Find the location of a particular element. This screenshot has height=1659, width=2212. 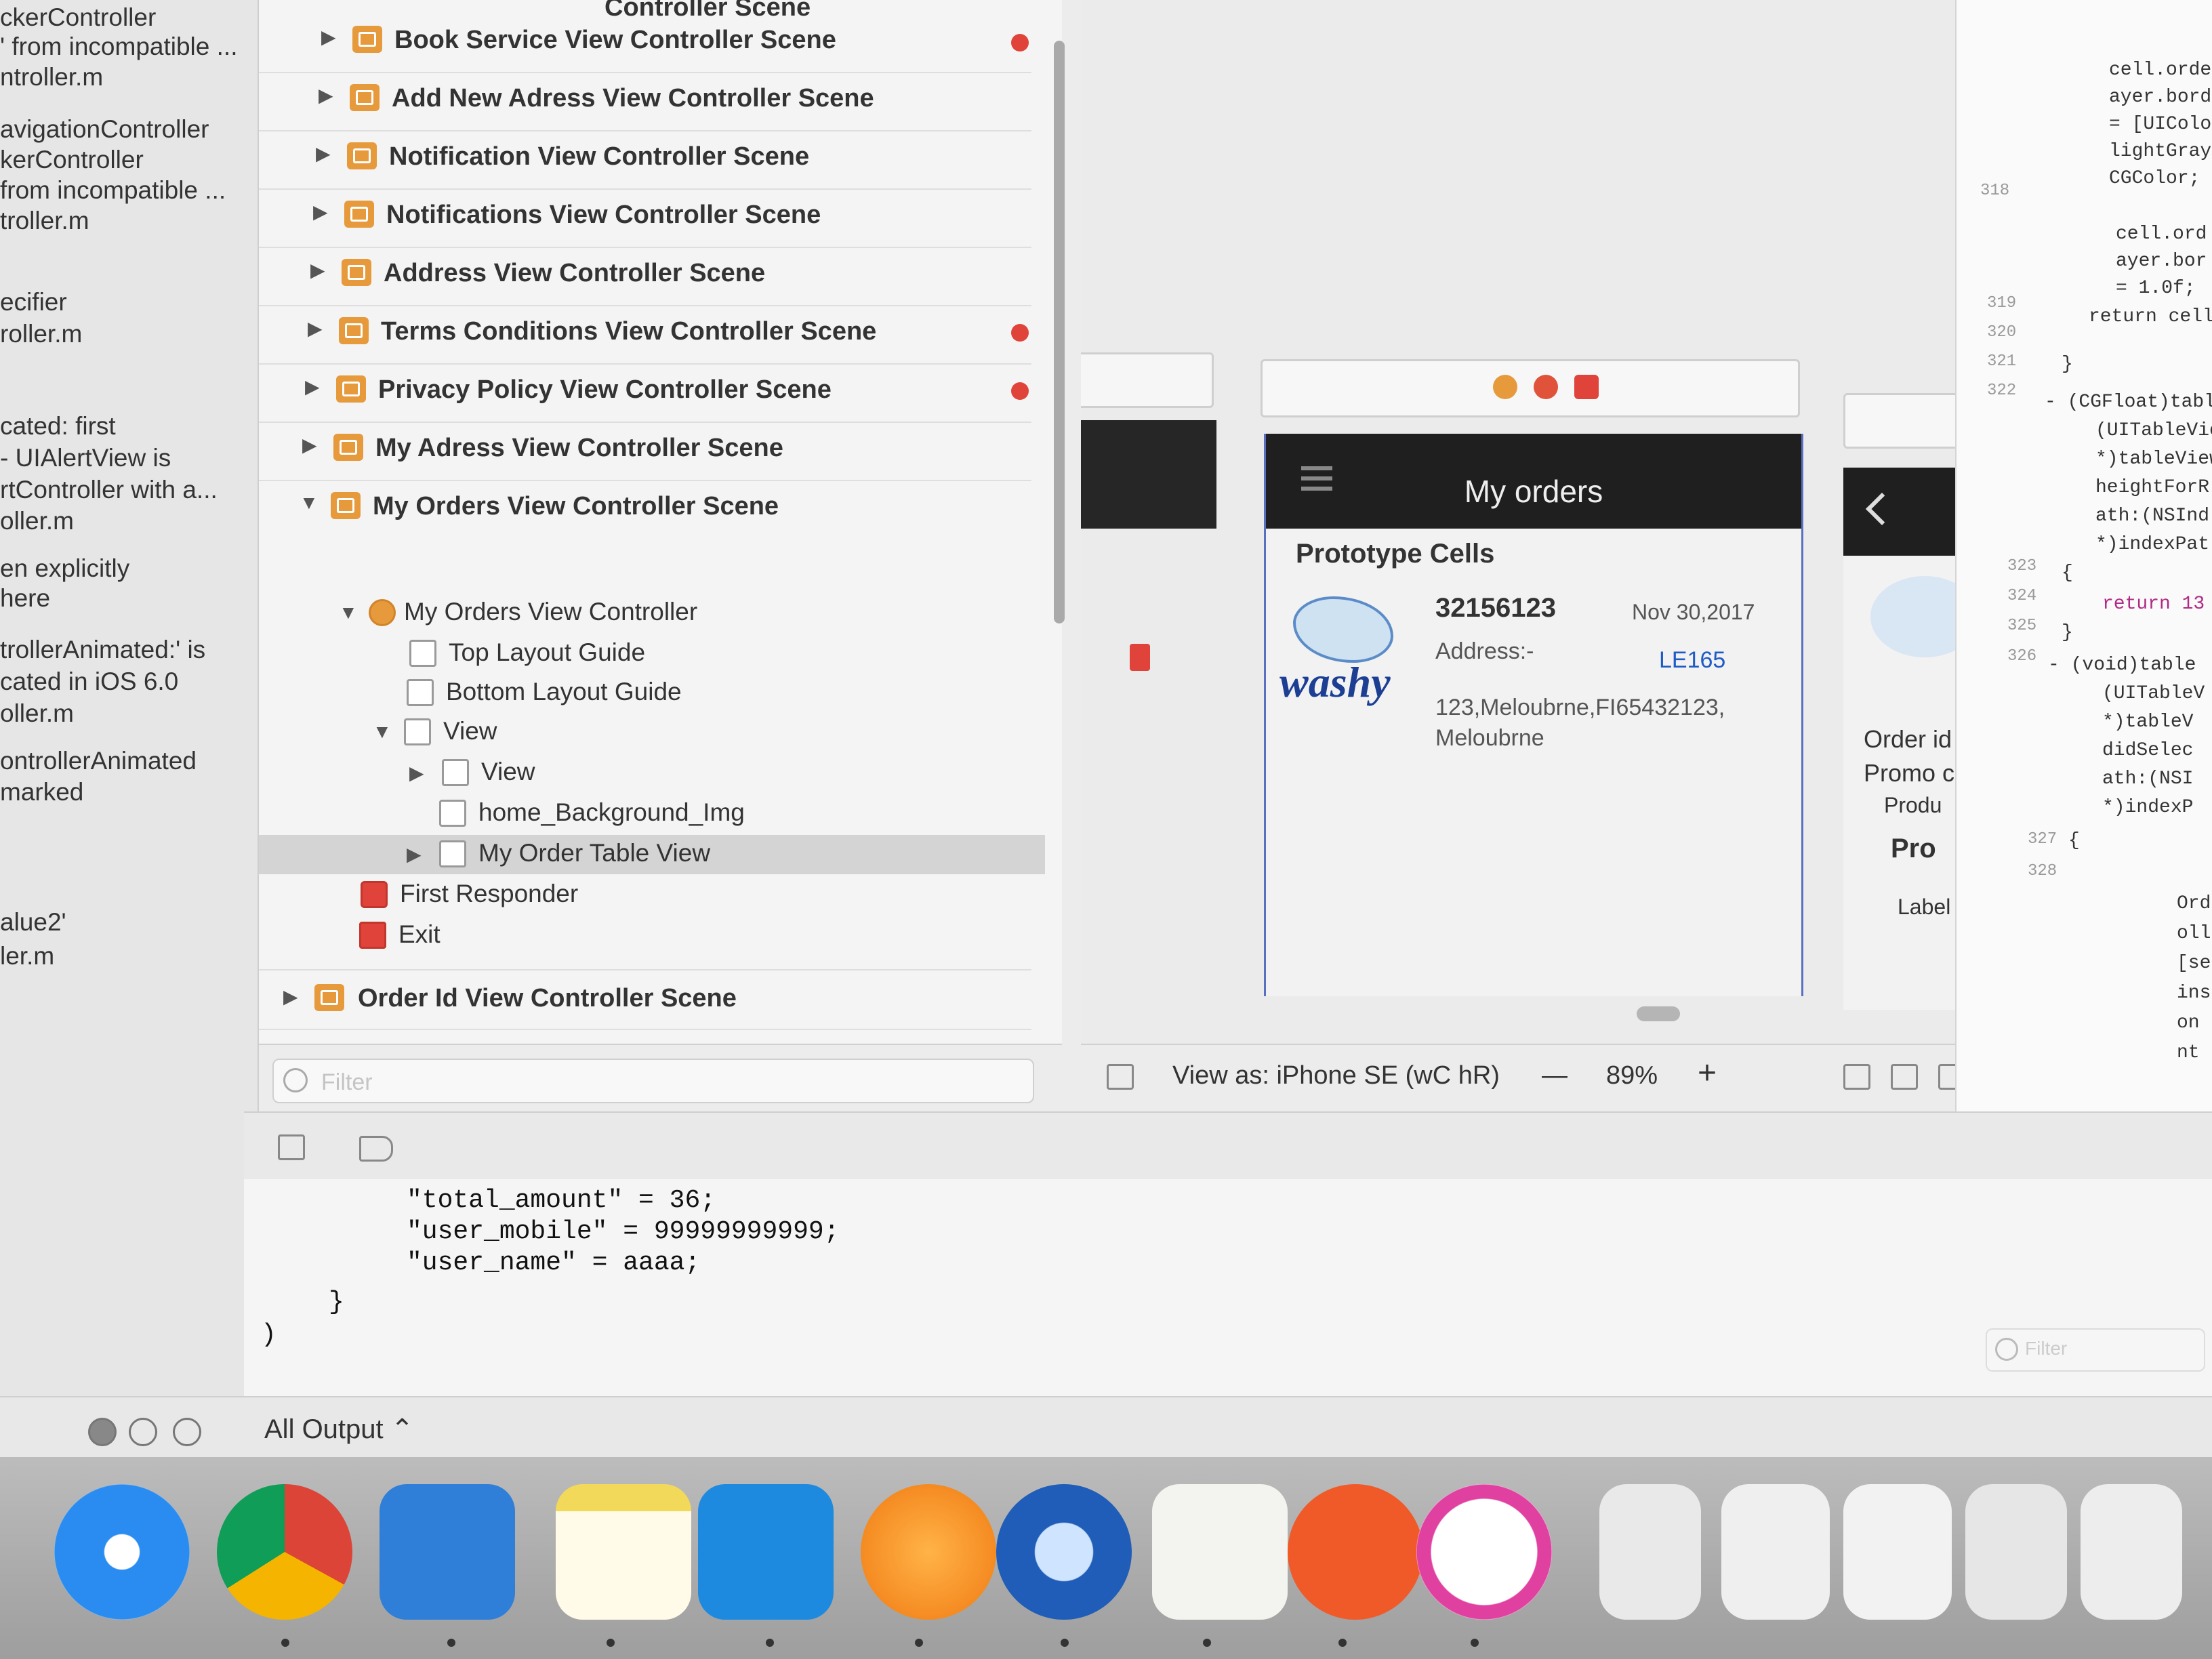

tree-item: ▼ My Orders View Controller is located at coordinates (652, 613).